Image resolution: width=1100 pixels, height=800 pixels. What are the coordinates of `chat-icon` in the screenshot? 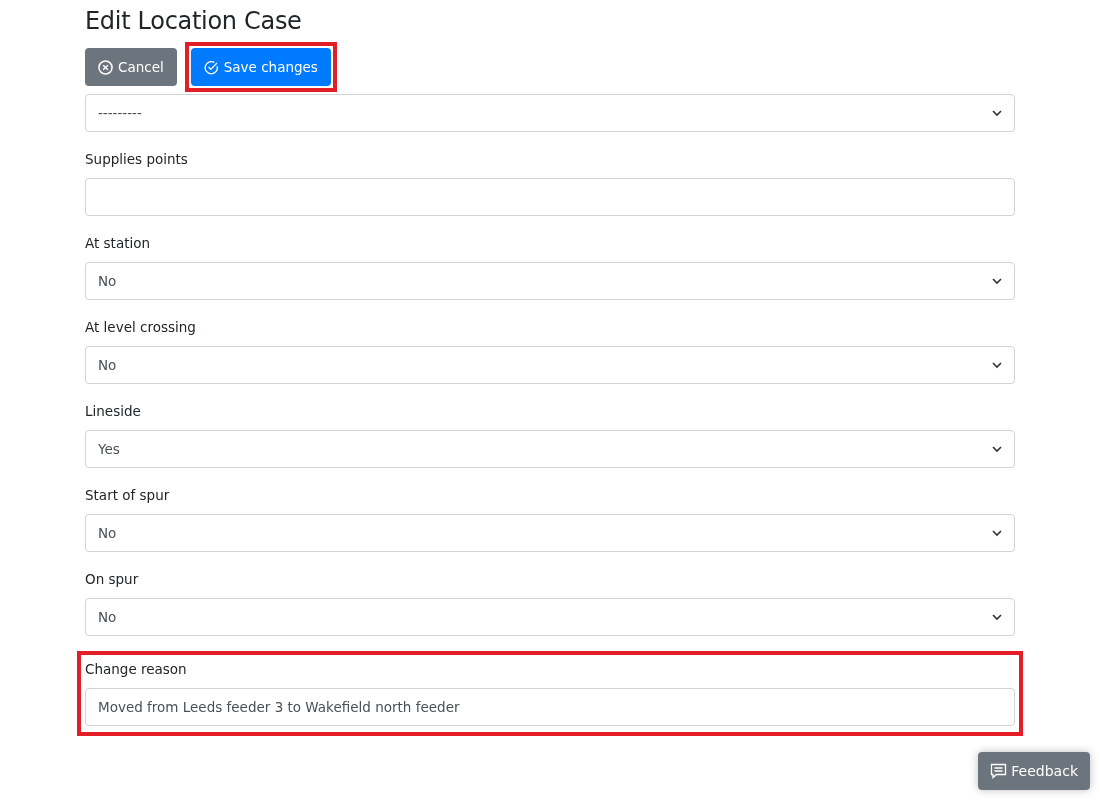 It's located at (999, 771).